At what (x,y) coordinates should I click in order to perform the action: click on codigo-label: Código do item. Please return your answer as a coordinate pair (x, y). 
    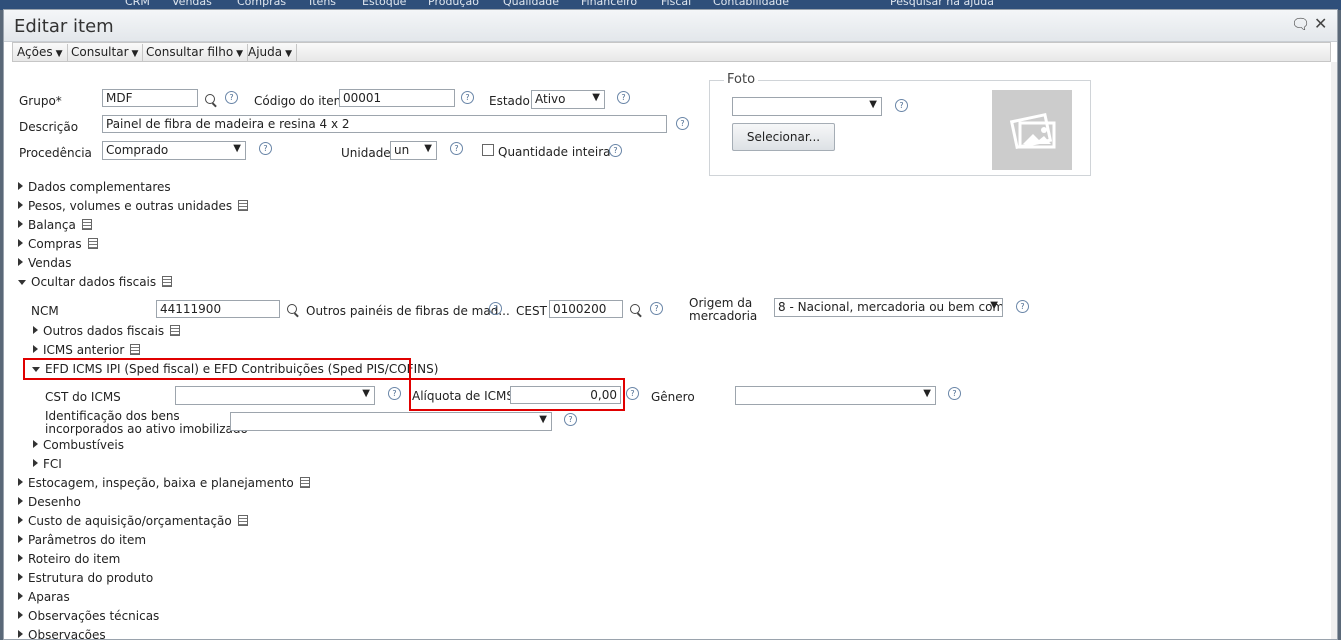
    Looking at the image, I should click on (300, 101).